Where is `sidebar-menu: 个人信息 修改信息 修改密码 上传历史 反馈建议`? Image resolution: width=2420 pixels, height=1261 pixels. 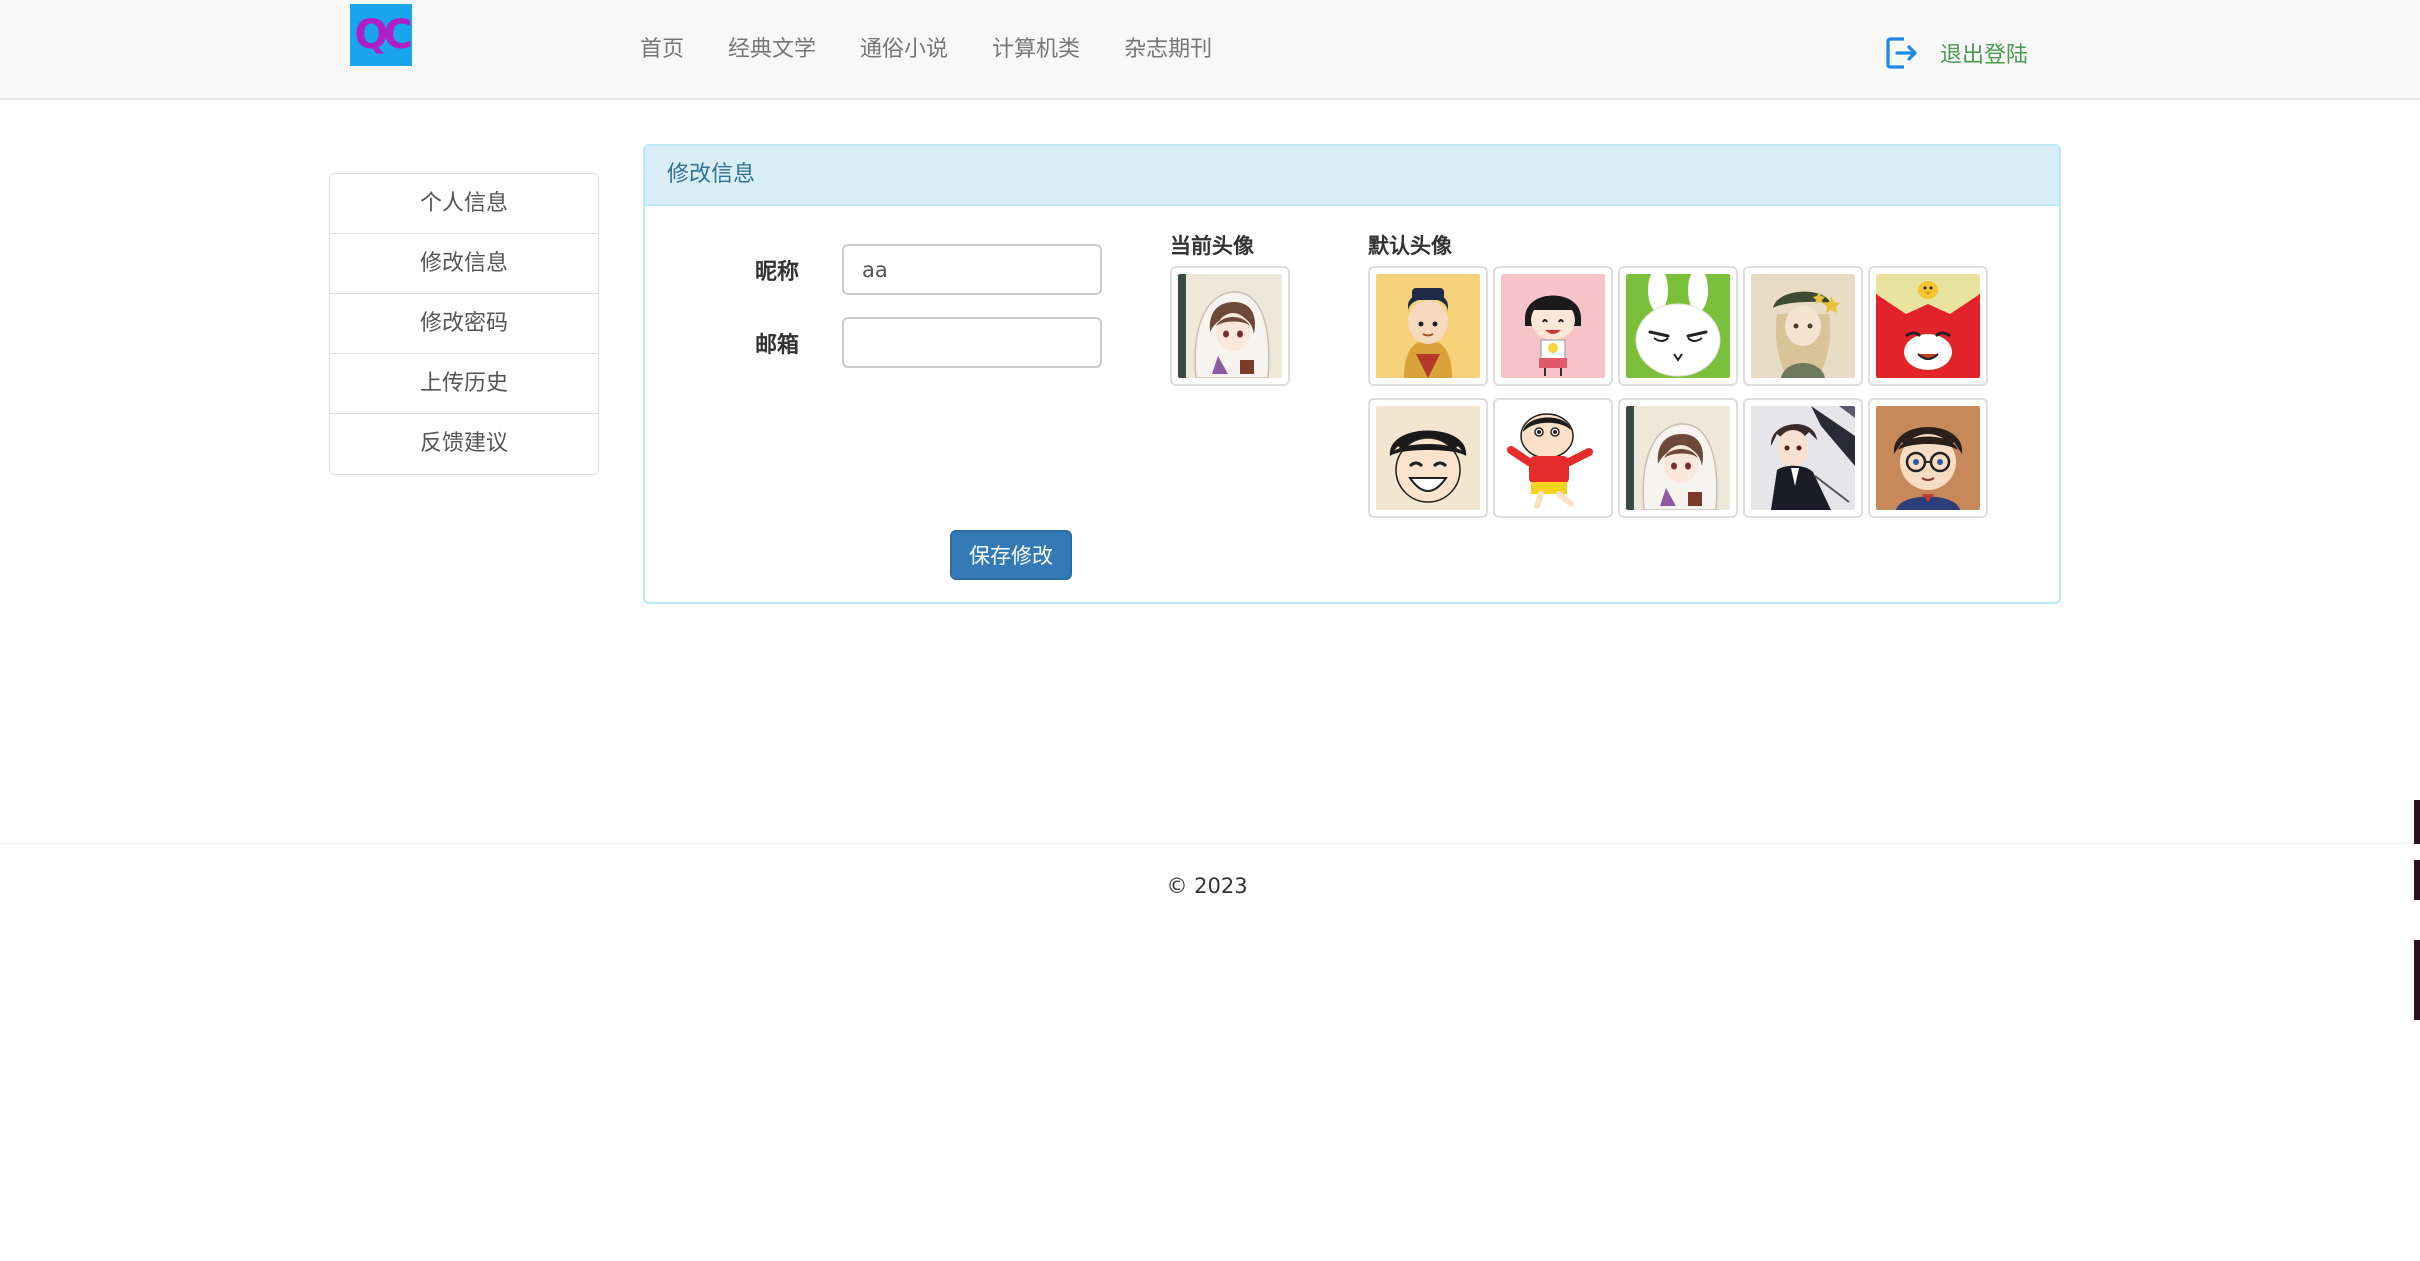 sidebar-menu: 个人信息 修改信息 修改密码 上传历史 反馈建议 is located at coordinates (464, 324).